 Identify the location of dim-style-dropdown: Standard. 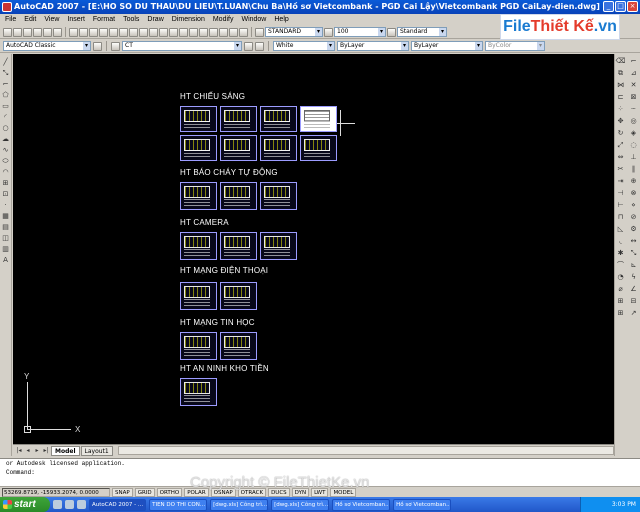
(422, 32).